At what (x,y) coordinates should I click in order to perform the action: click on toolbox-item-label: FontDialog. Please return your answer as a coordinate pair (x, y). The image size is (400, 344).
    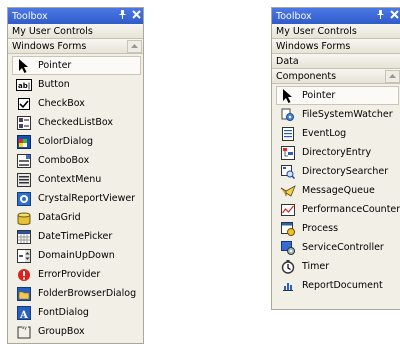
    Looking at the image, I should click on (63, 312).